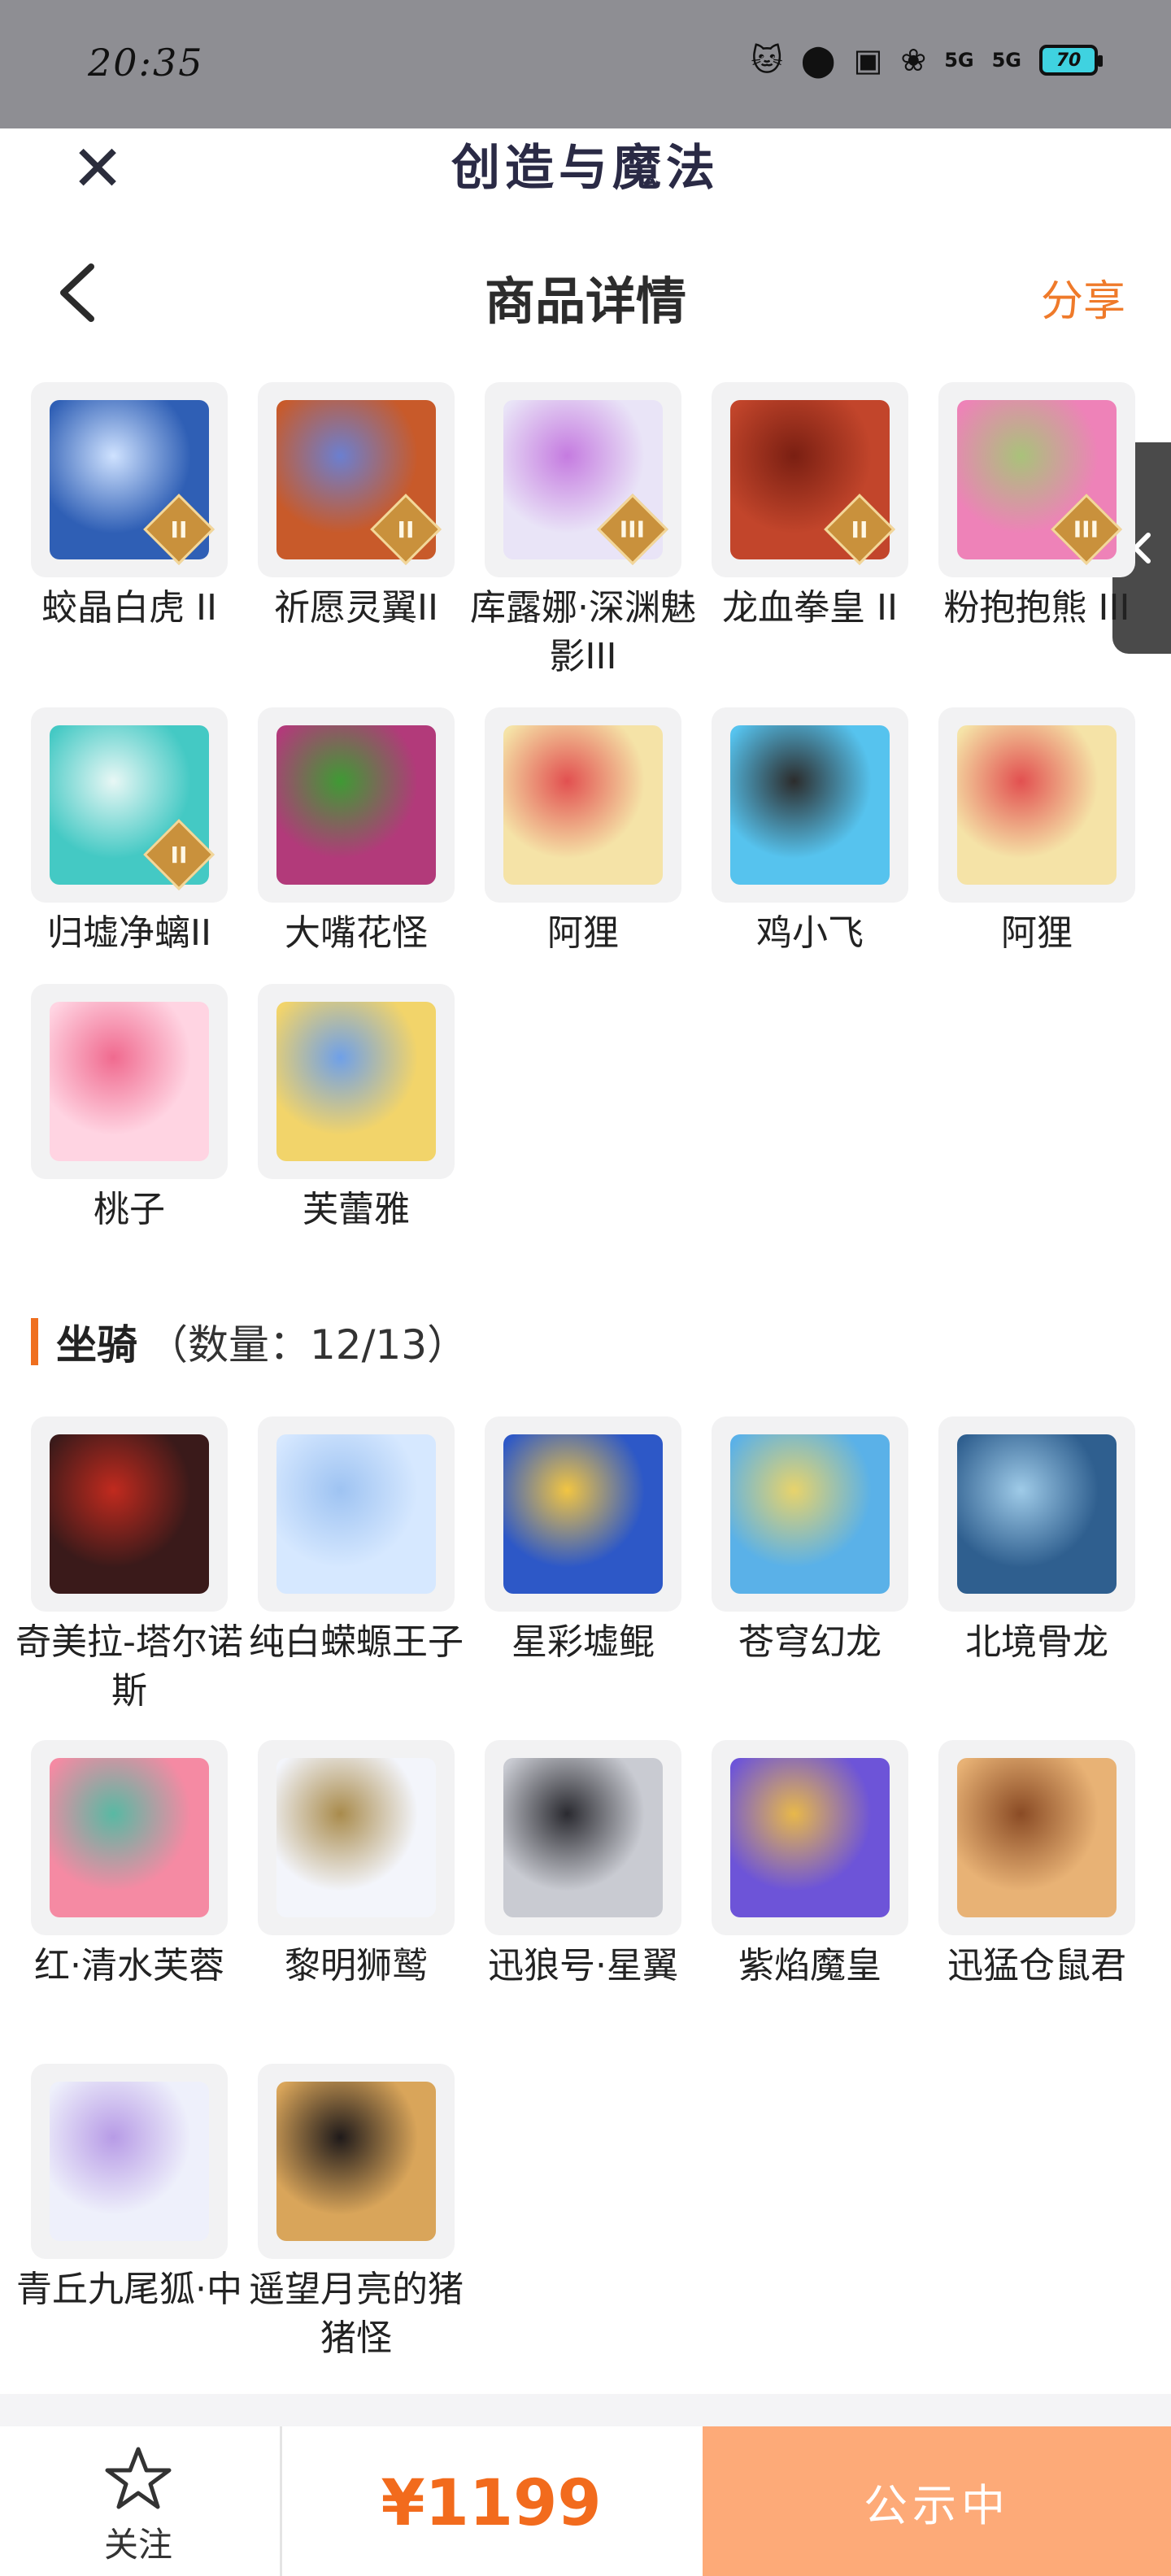 This screenshot has width=1171, height=2576. I want to click on mount-card: 星彩墟鲲, so click(583, 1542).